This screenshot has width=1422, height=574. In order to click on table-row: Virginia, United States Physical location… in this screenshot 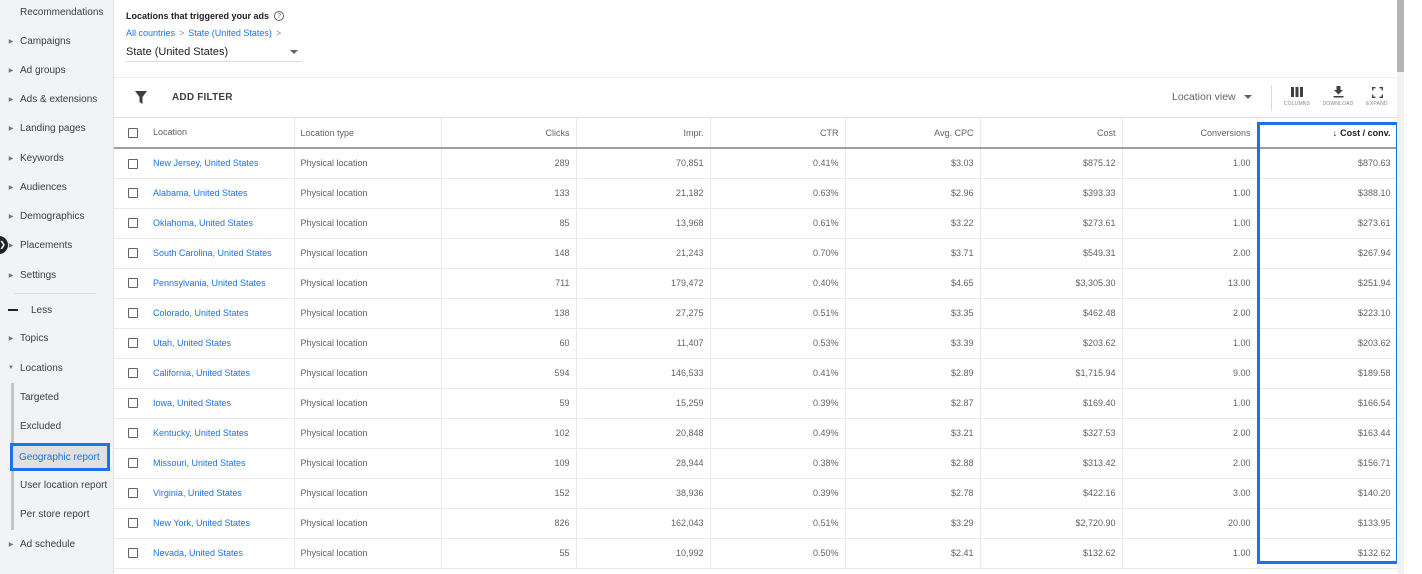, I will do `click(756, 493)`.